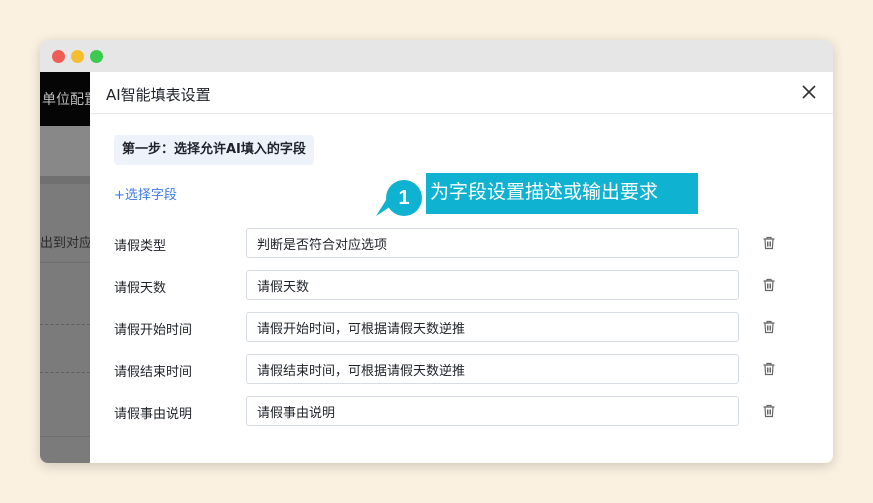  Describe the element at coordinates (96, 56) in the screenshot. I see `maximize-window-button` at that location.